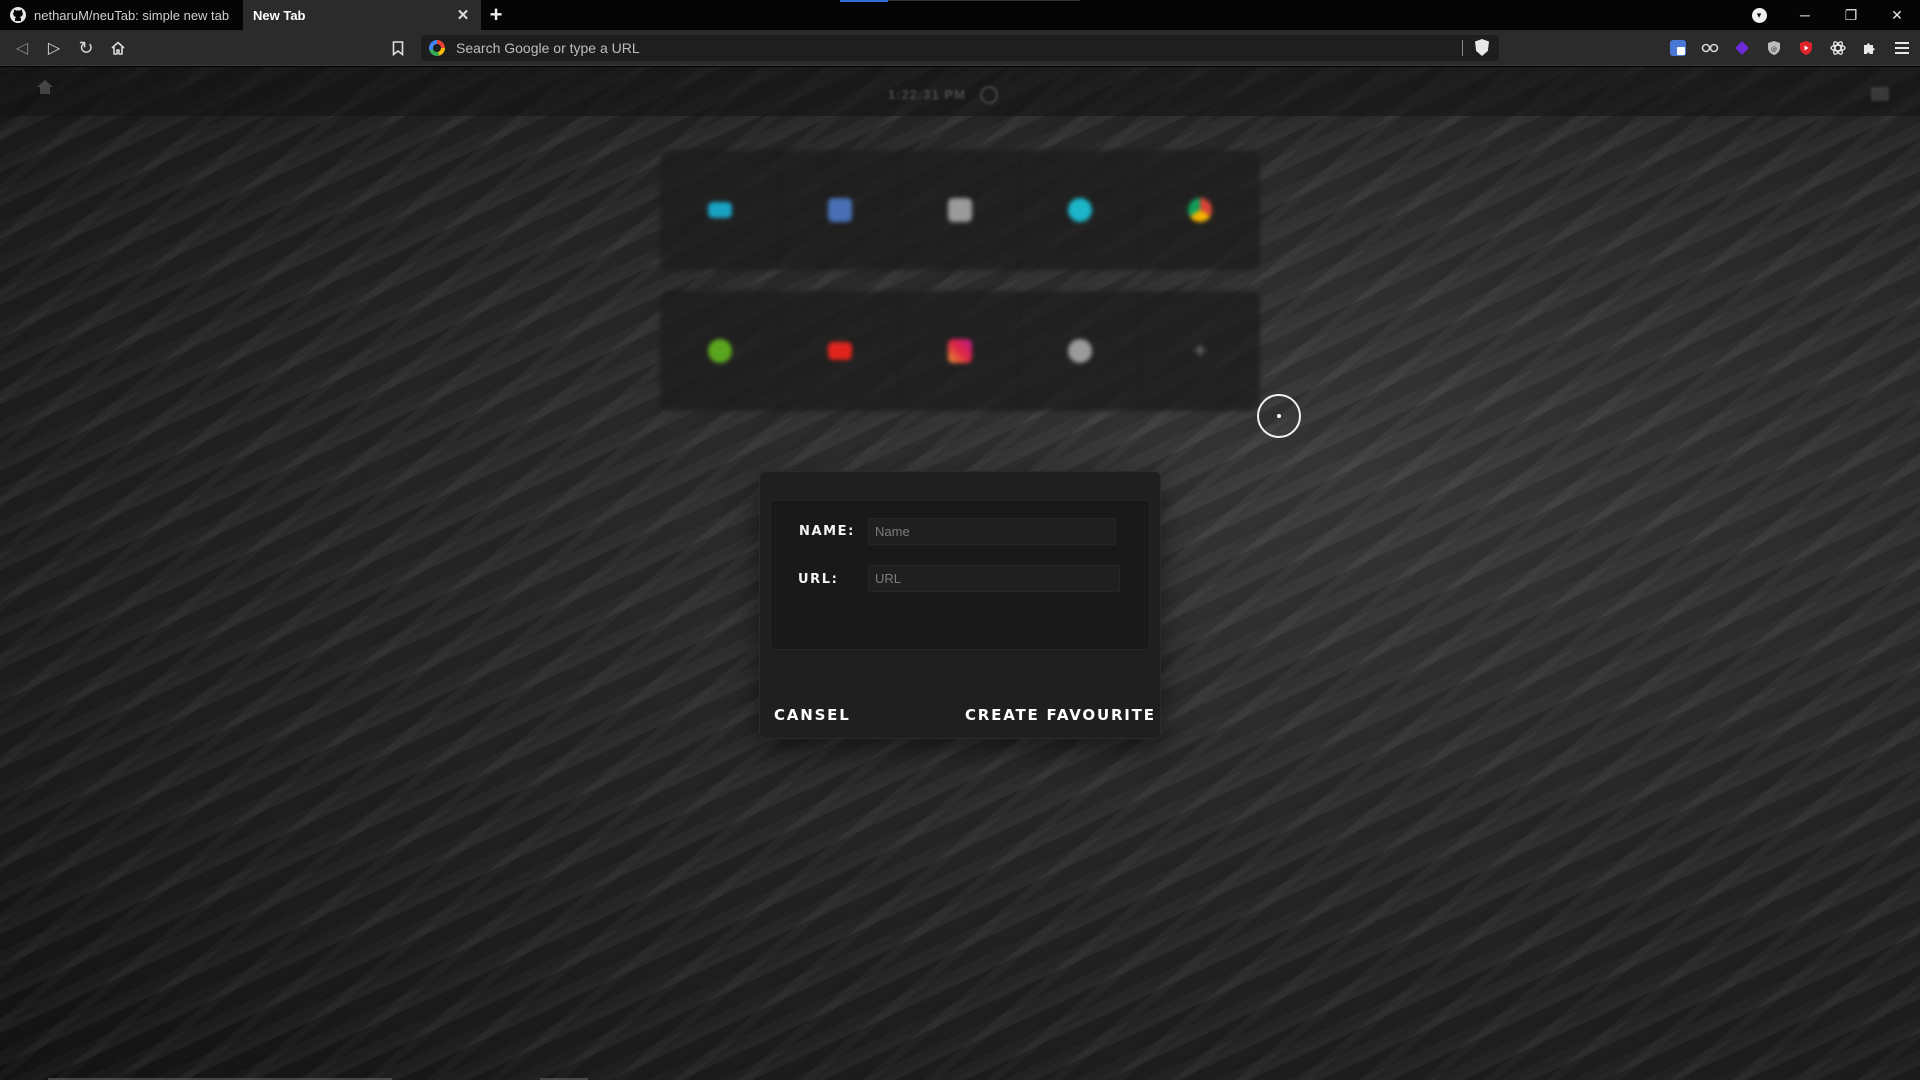  What do you see at coordinates (960, 282) in the screenshot?
I see `favourites-grid: +` at bounding box center [960, 282].